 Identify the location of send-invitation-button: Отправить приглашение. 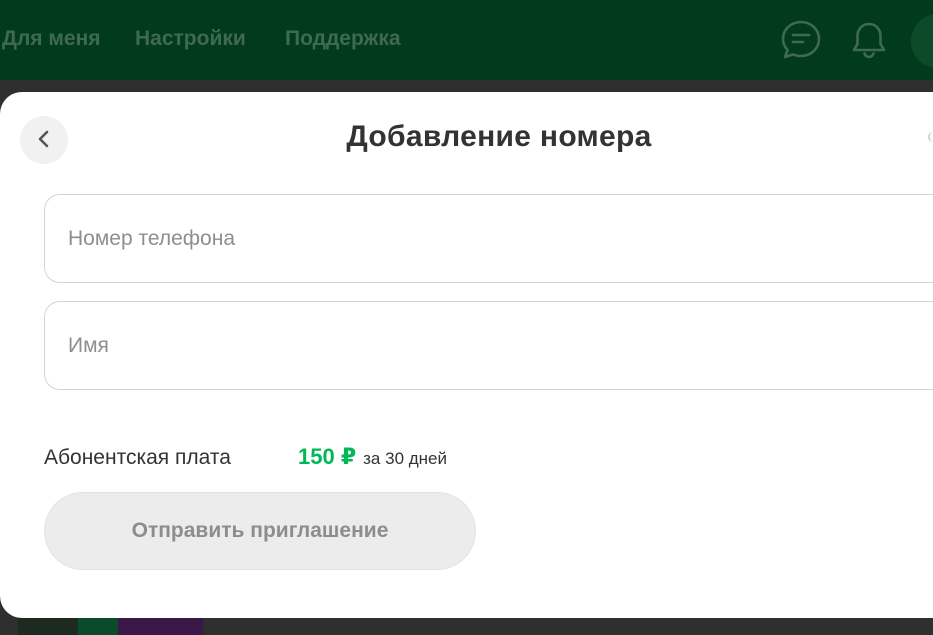
(260, 531).